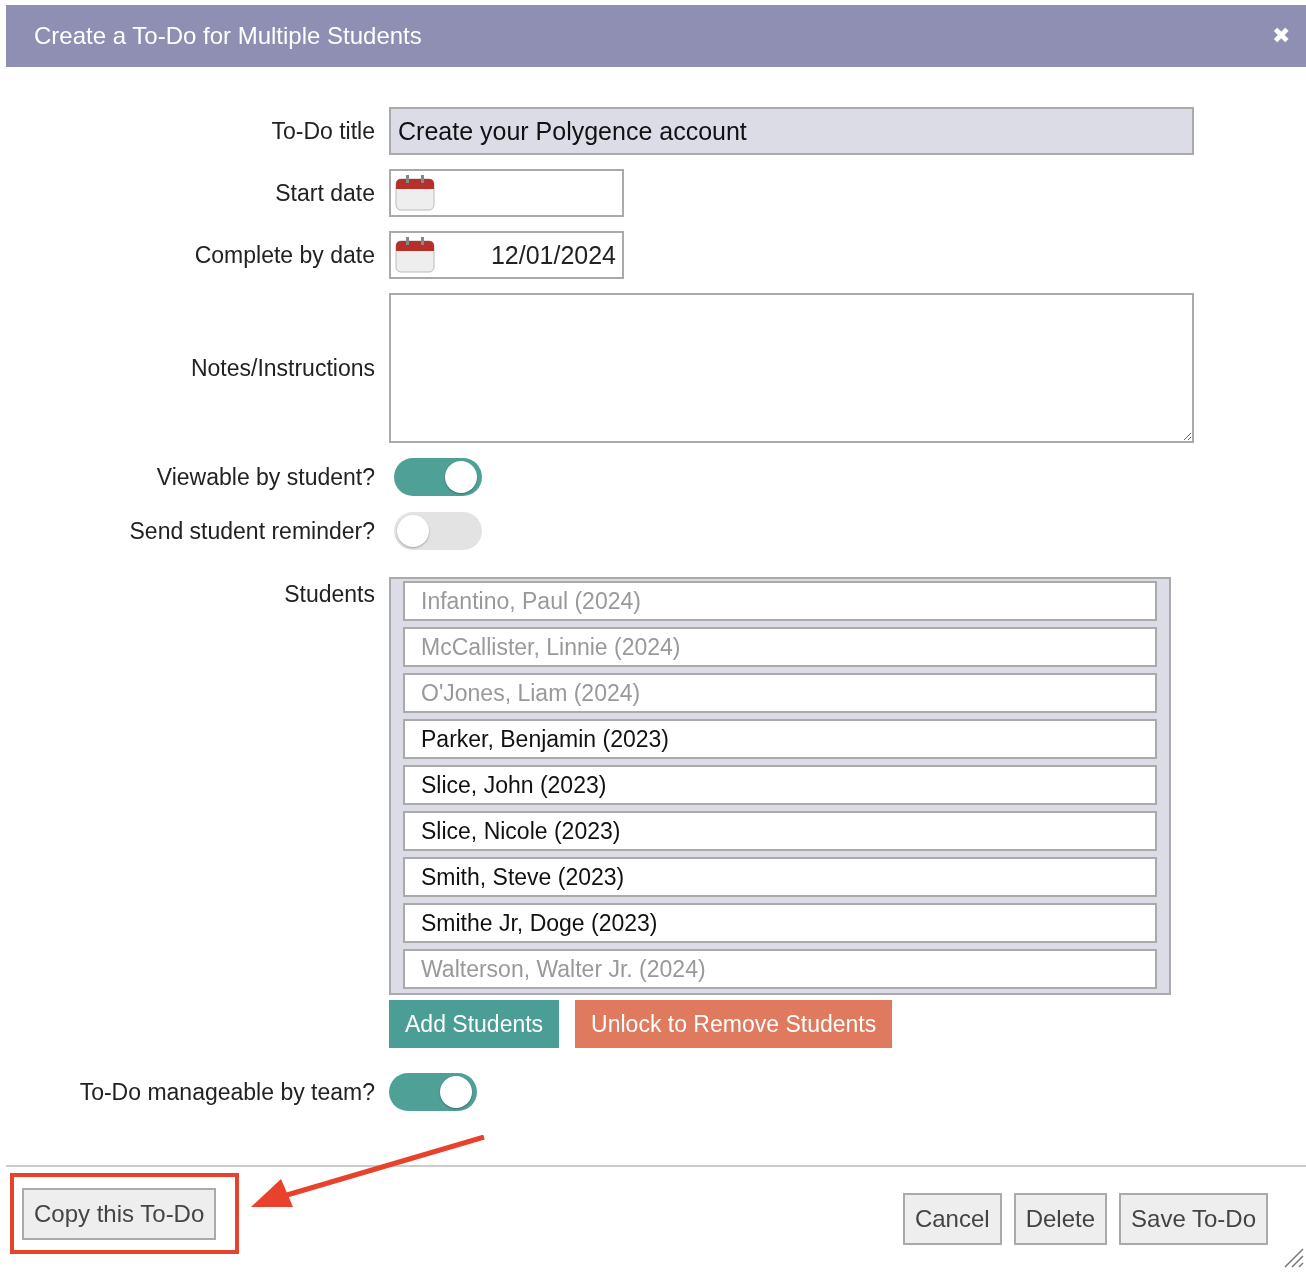 This screenshot has height=1272, width=1306. Describe the element at coordinates (324, 193) in the screenshot. I see `field-label: Start date` at that location.